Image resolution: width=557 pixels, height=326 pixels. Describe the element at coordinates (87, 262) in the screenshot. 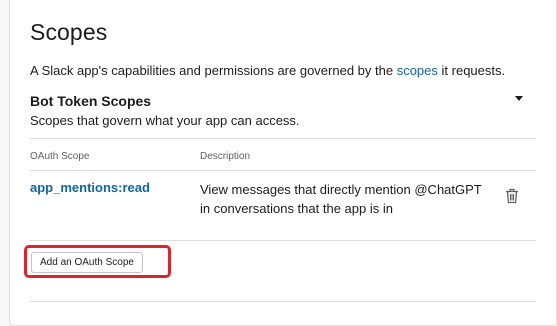

I see `add-oauth-scope-button: Add an OAuth Scope` at that location.